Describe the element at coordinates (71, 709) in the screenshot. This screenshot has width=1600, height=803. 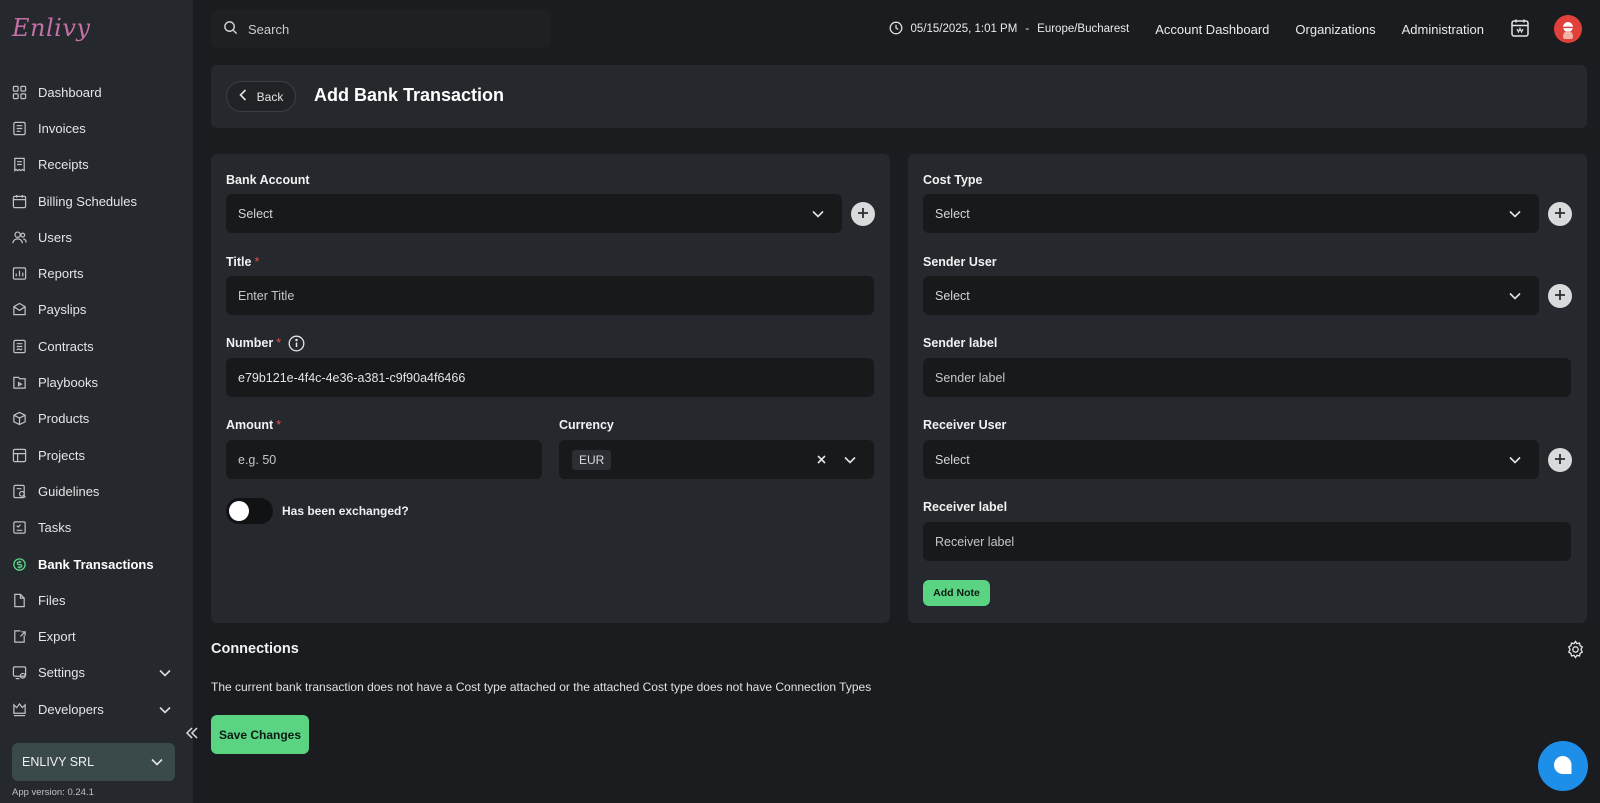
I see `sidebar-item-label: Developers` at that location.